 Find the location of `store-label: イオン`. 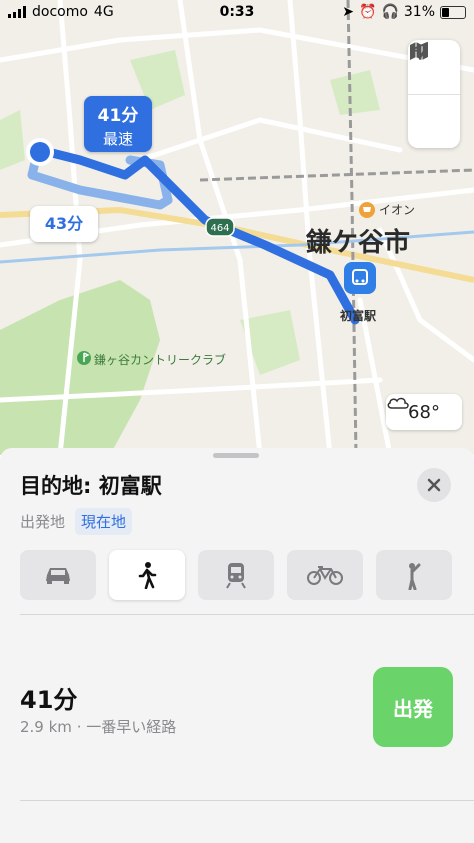

store-label: イオン is located at coordinates (397, 210).